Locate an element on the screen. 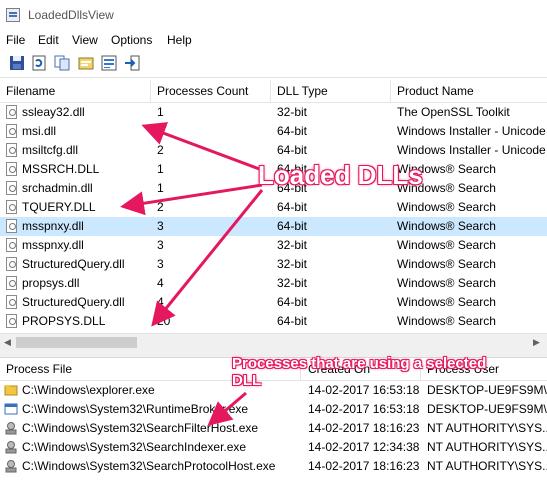  menu-options: Options is located at coordinates (131, 40).